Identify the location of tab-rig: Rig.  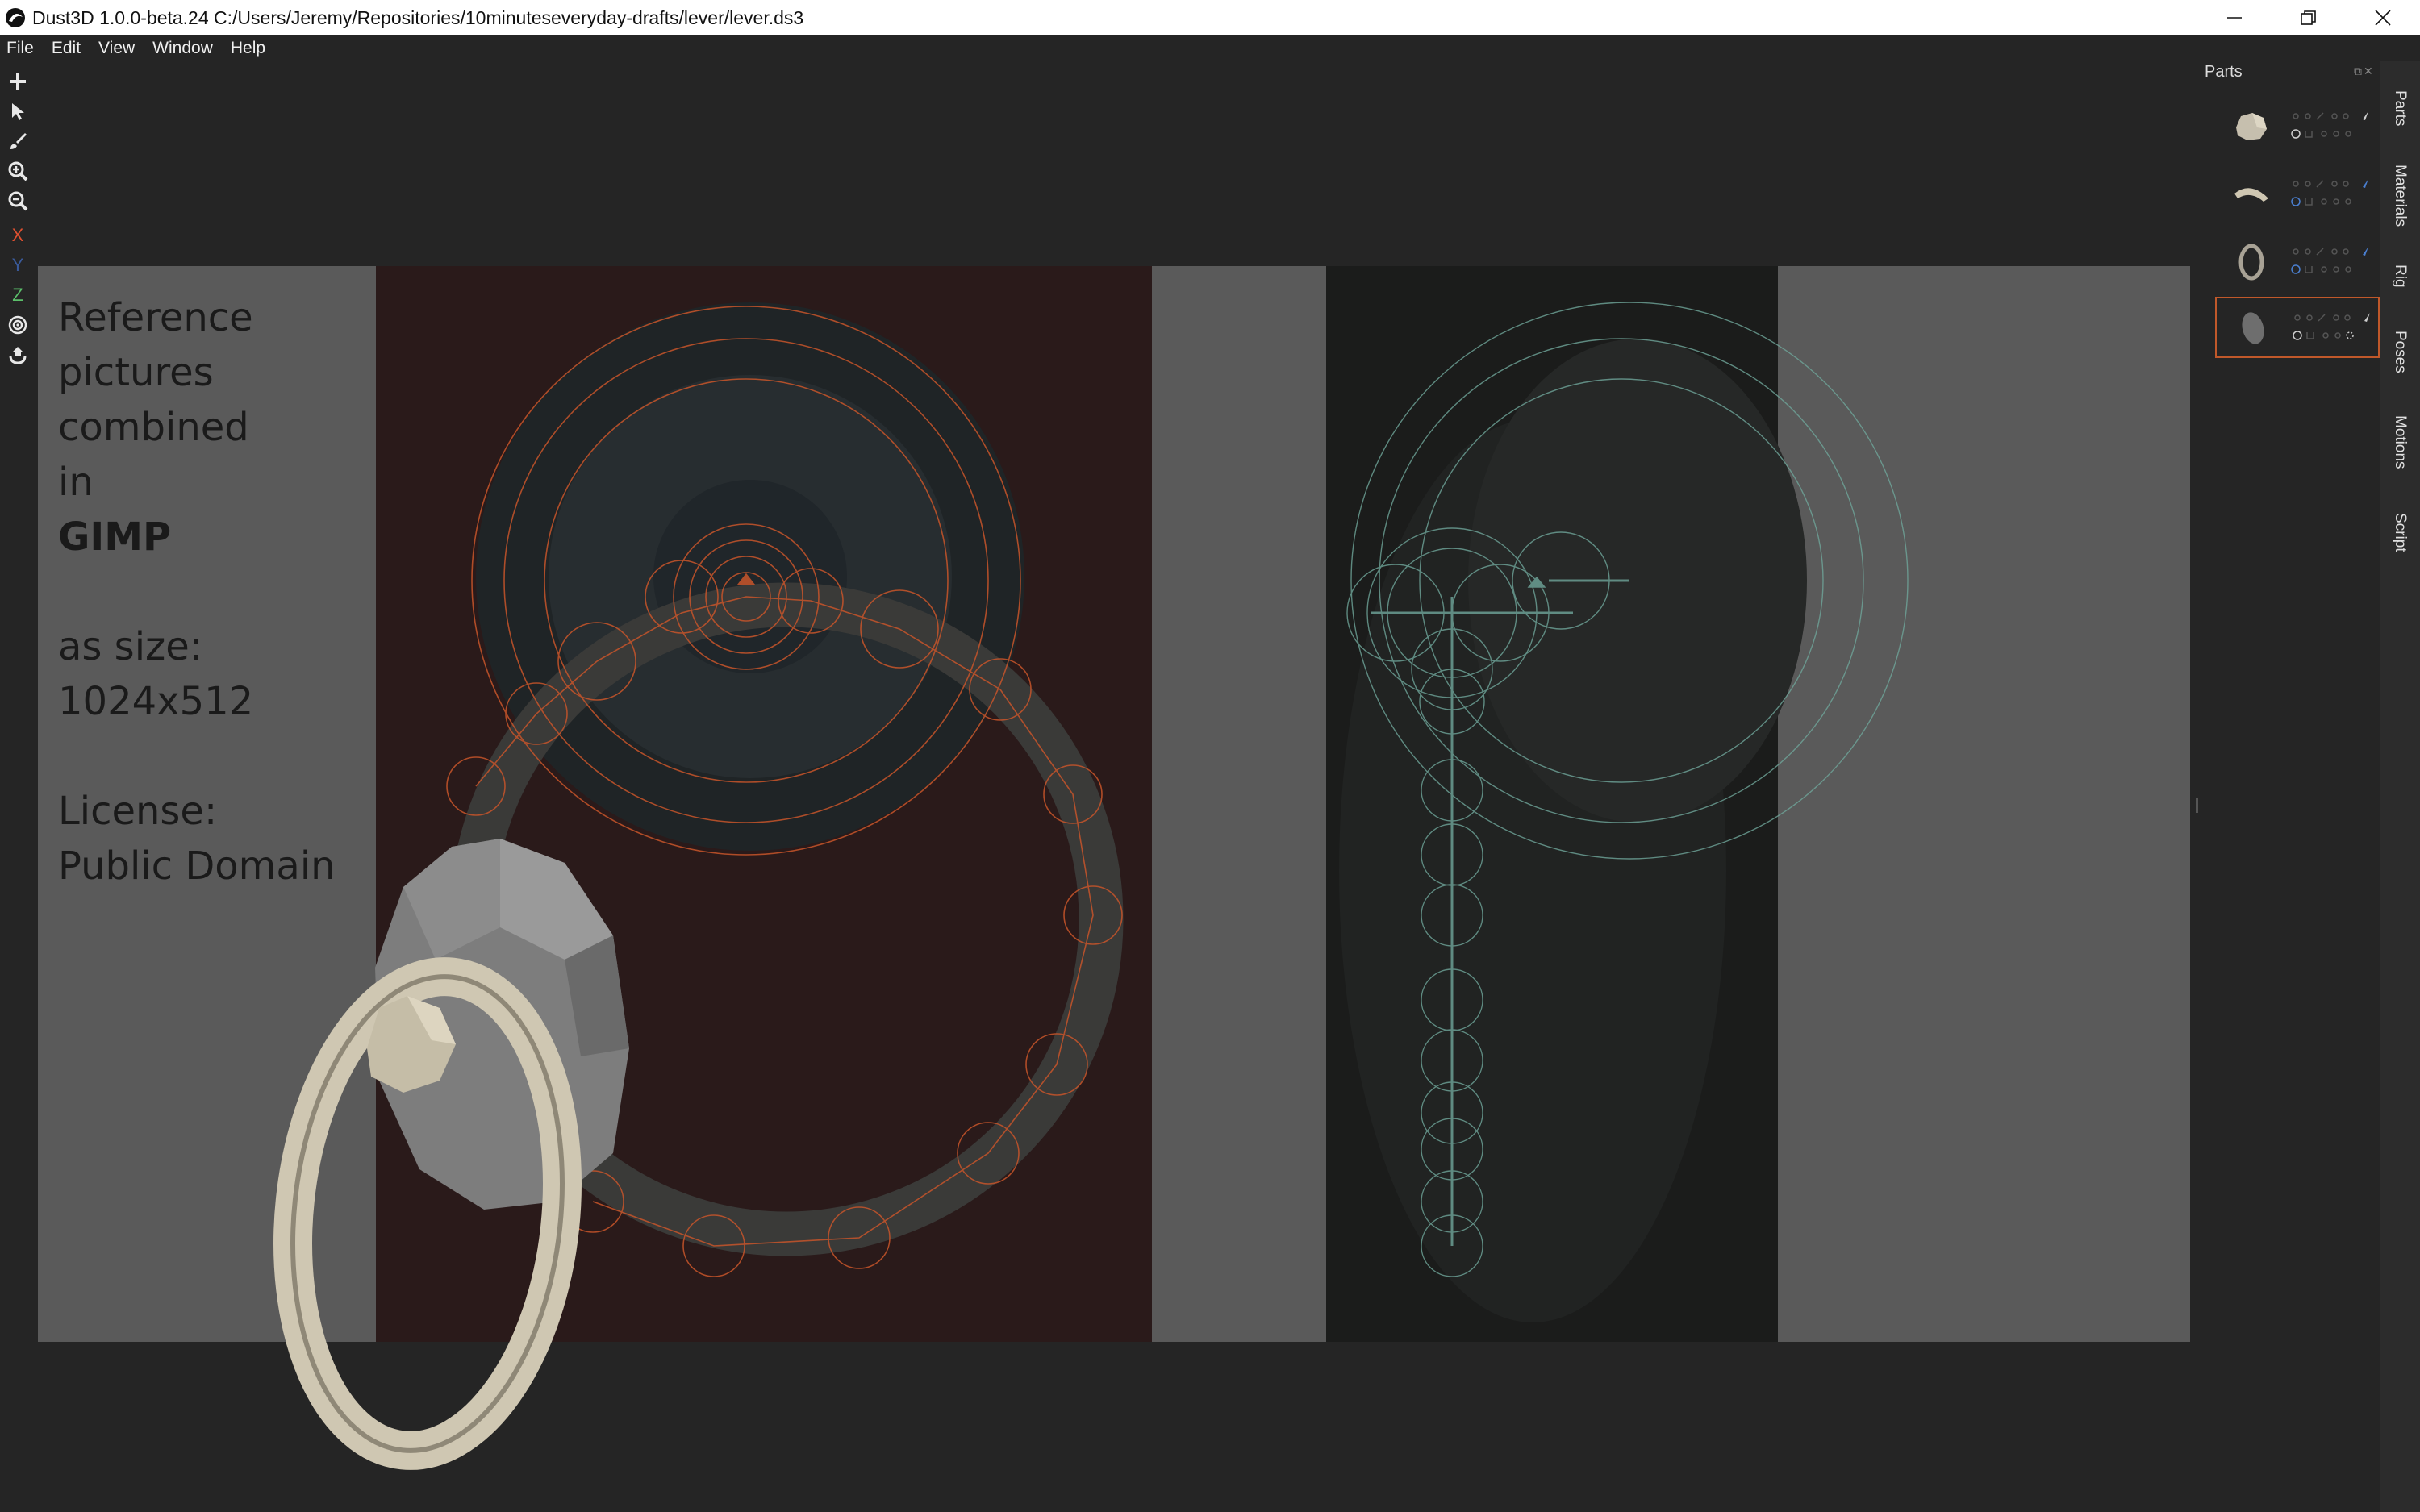
(2400, 276).